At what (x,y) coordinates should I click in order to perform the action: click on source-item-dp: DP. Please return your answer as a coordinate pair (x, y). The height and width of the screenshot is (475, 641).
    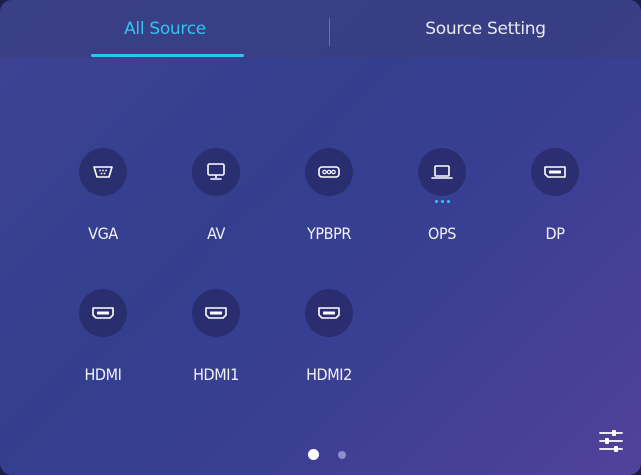
    Looking at the image, I should click on (555, 195).